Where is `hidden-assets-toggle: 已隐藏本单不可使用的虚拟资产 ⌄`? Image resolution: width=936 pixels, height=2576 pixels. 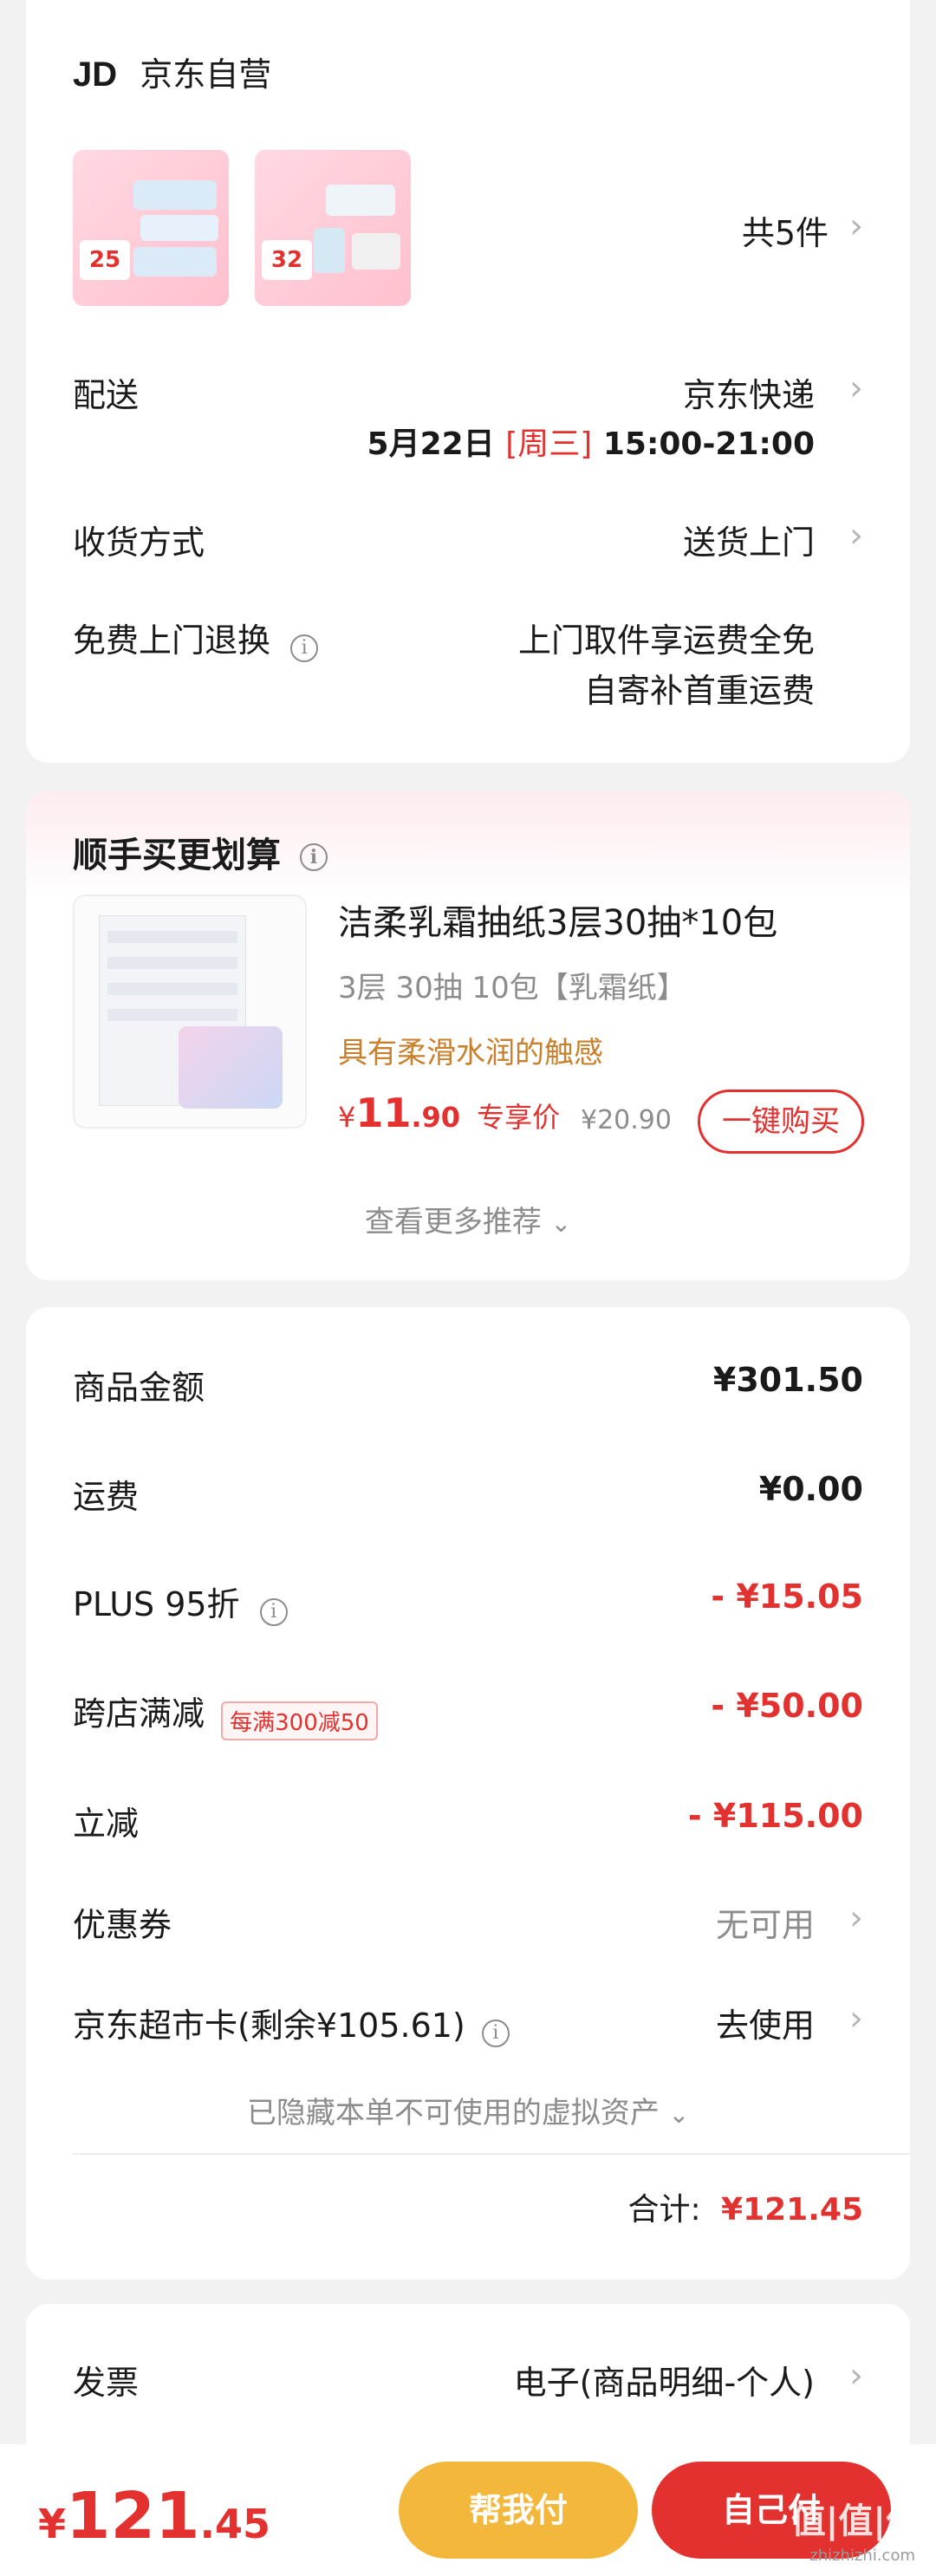
hidden-assets-toggle: 已隐藏本单不可使用的虚拟资产 ⌄ is located at coordinates (468, 2110).